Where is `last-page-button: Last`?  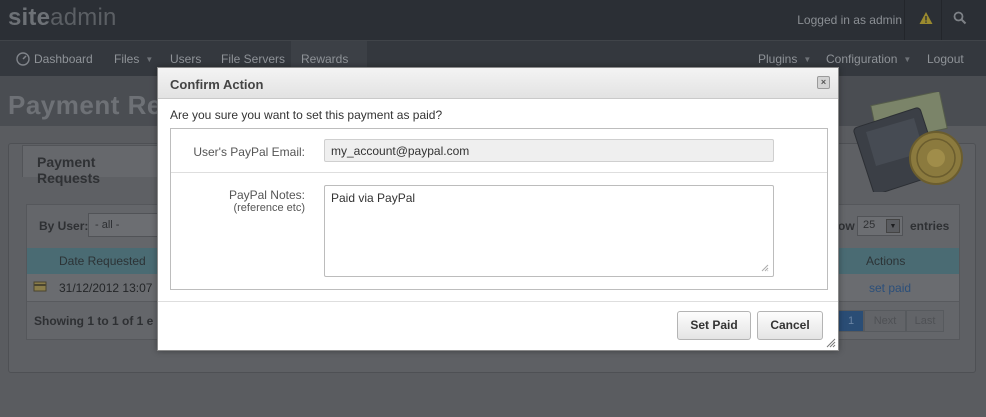 last-page-button: Last is located at coordinates (925, 321).